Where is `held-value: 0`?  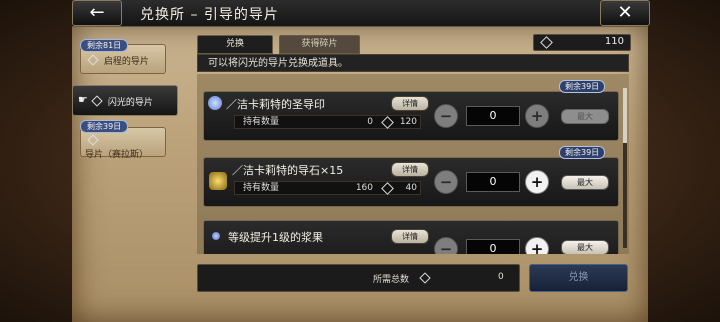 held-value: 0 is located at coordinates (370, 122).